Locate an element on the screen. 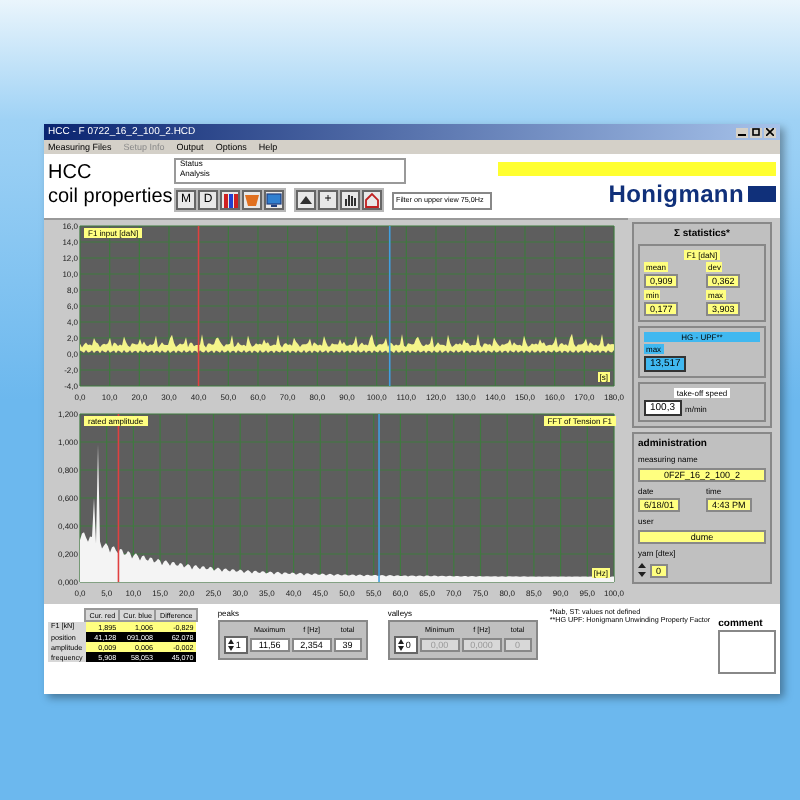  close-button is located at coordinates (770, 132).